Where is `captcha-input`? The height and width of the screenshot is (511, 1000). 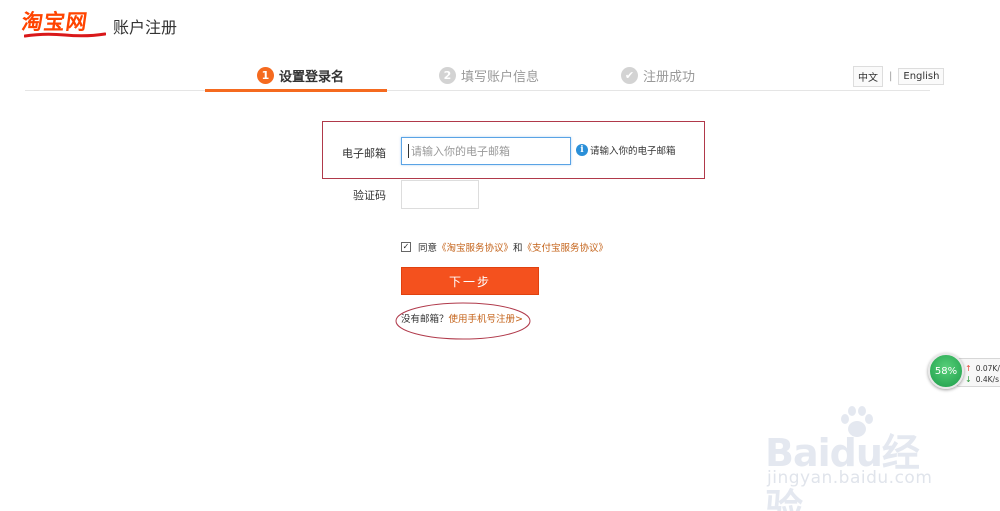
captcha-input is located at coordinates (440, 194).